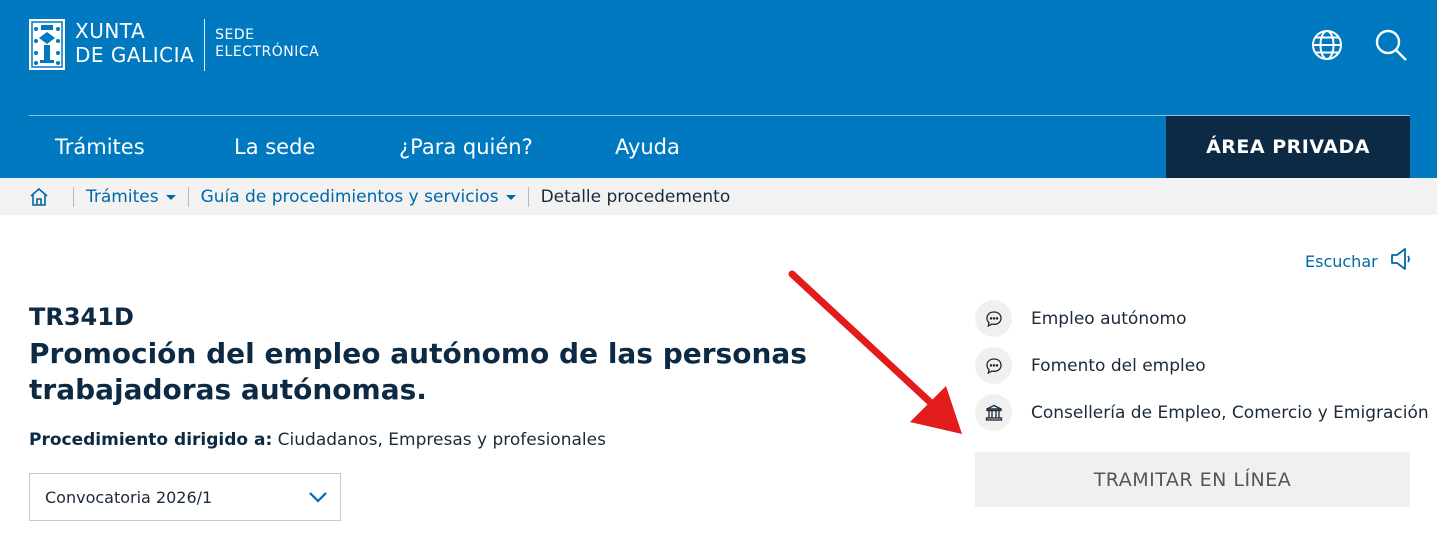  I want to click on audience-label: Procedimiento dirigido a:, so click(151, 440).